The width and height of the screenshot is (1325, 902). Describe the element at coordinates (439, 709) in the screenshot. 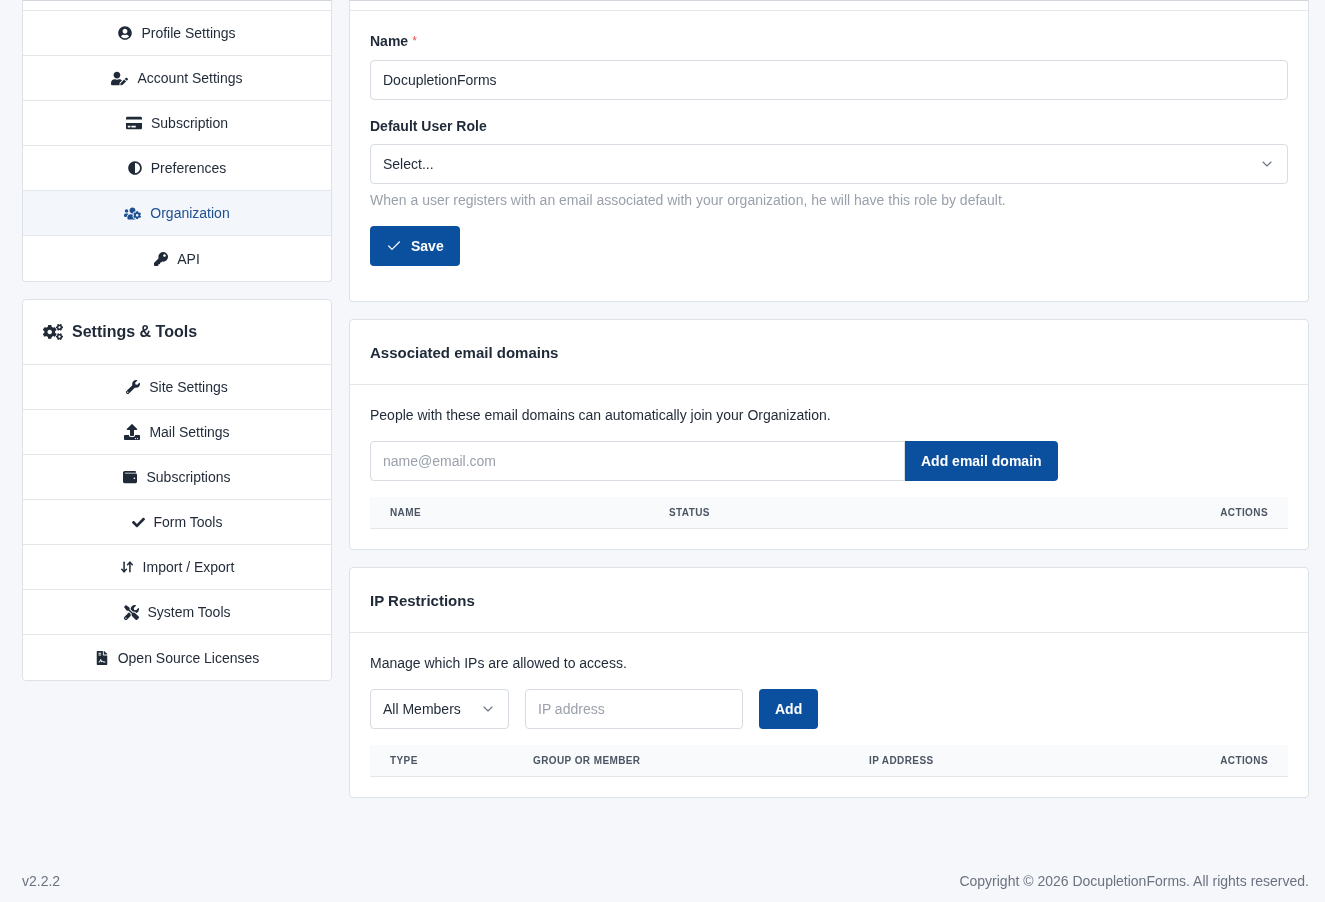

I see `member-select: All Members` at that location.